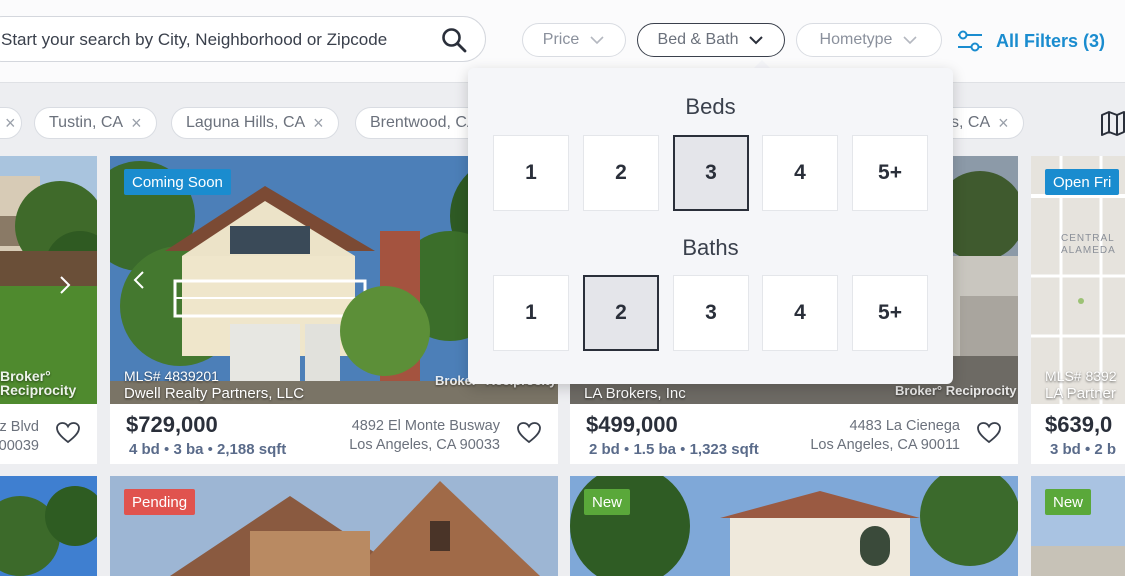  What do you see at coordinates (890, 173) in the screenshot?
I see `beds-option-5-plus: 5+` at bounding box center [890, 173].